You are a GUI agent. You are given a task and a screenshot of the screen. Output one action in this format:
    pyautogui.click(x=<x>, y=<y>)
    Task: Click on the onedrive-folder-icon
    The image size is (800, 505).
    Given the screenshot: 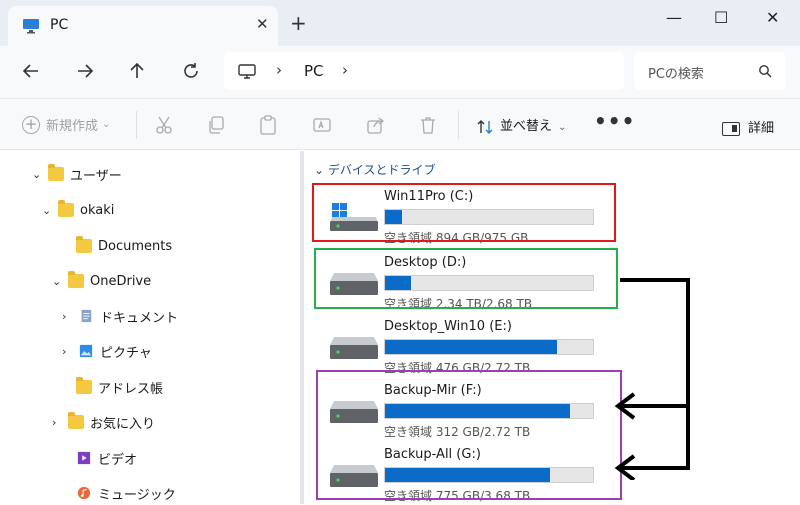 What is the action you would take?
    pyautogui.click(x=76, y=279)
    